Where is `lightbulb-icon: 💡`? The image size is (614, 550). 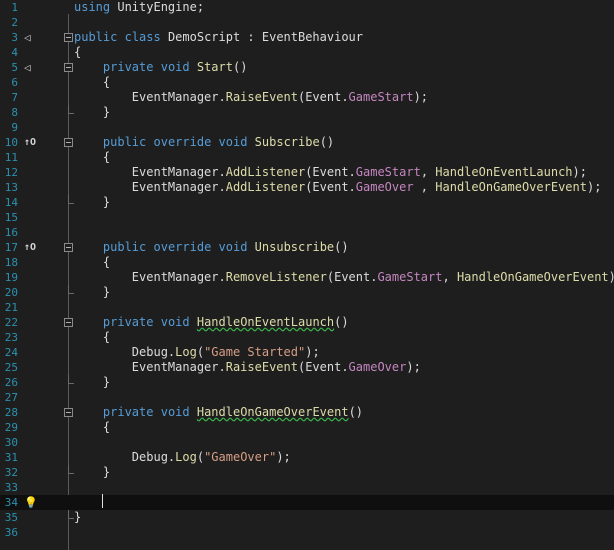 lightbulb-icon: 💡 is located at coordinates (32, 502).